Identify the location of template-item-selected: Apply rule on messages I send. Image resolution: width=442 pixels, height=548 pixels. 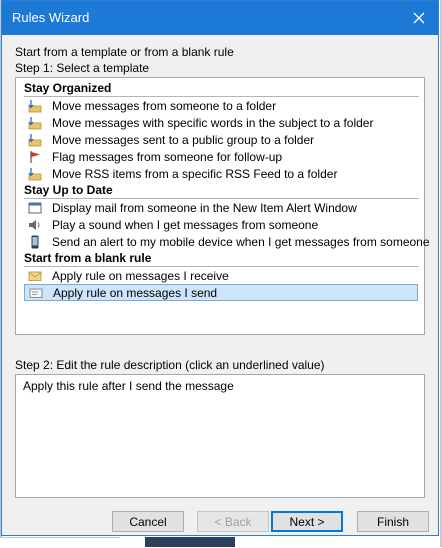
(221, 292).